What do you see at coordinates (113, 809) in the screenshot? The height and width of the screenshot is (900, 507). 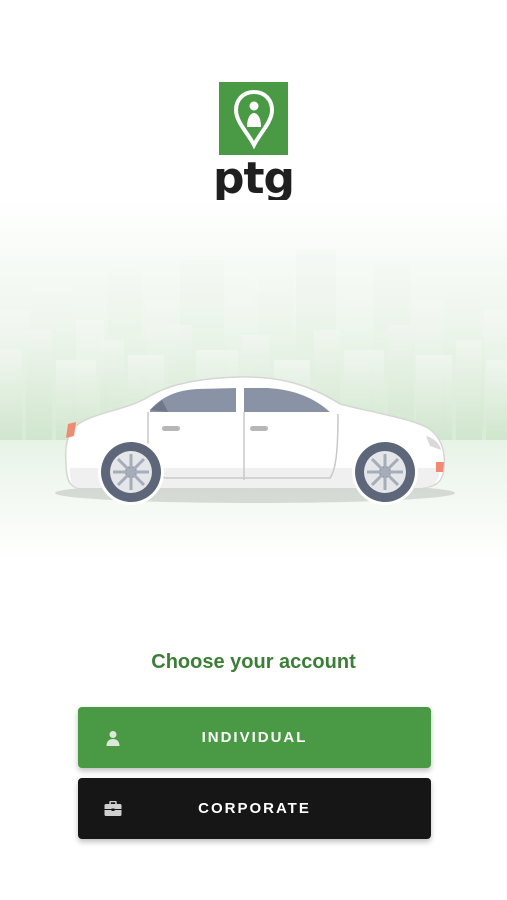 I see `briefcase-icon` at bounding box center [113, 809].